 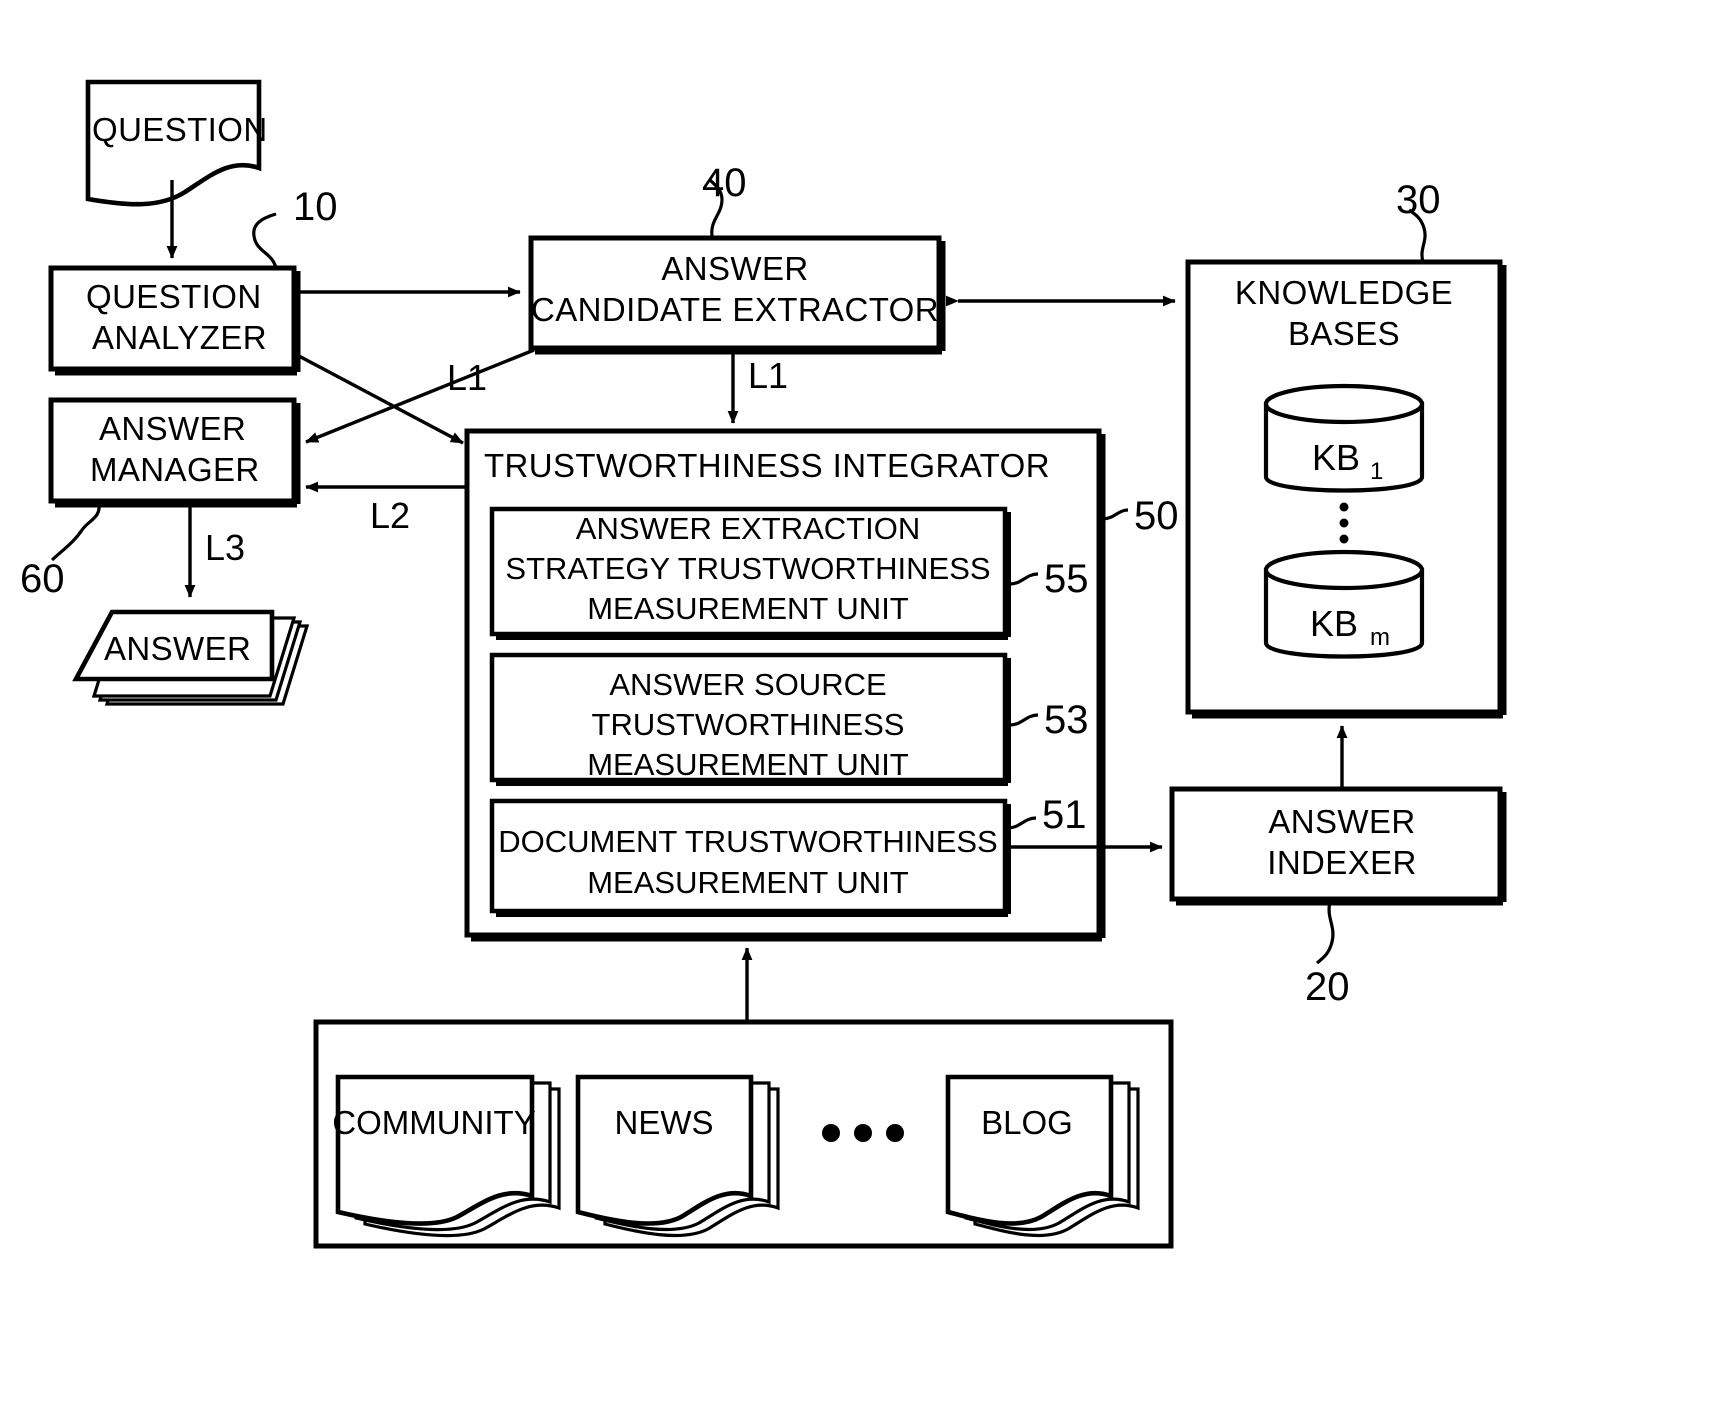 I want to click on answer-manager-label-line2: MANAGER, so click(x=175, y=469).